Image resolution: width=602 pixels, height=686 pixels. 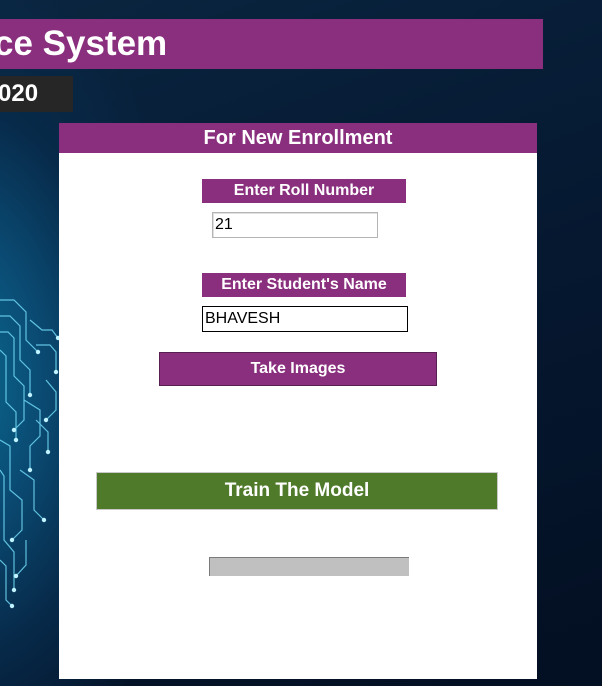 What do you see at coordinates (304, 285) in the screenshot?
I see `student-name-label: Enter Student's Name` at bounding box center [304, 285].